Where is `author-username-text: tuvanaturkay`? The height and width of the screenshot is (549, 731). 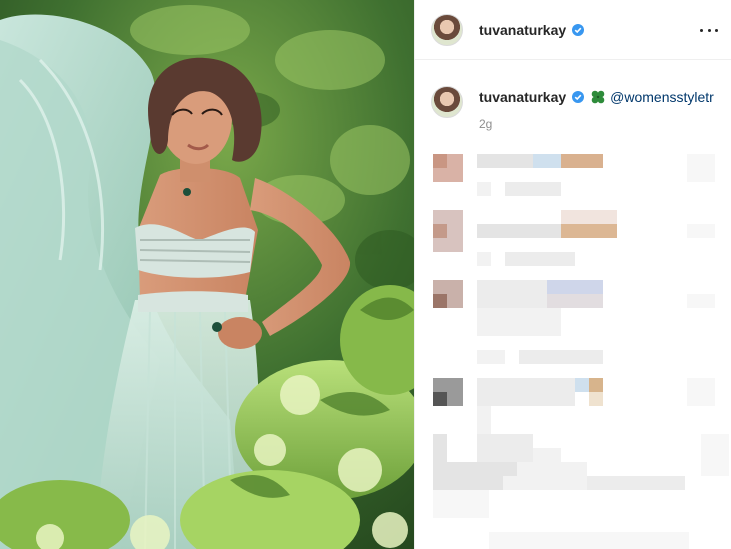 author-username-text: tuvanaturkay is located at coordinates (522, 30).